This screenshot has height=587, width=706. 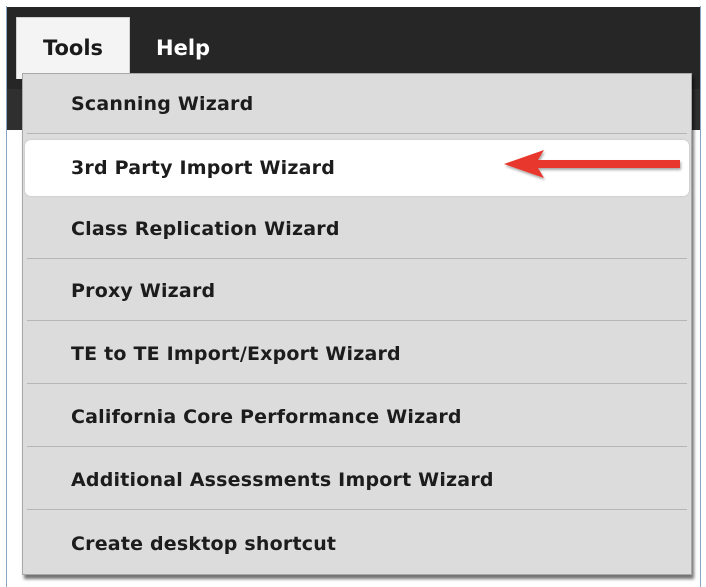 What do you see at coordinates (73, 48) in the screenshot?
I see `menu-tools: Tools` at bounding box center [73, 48].